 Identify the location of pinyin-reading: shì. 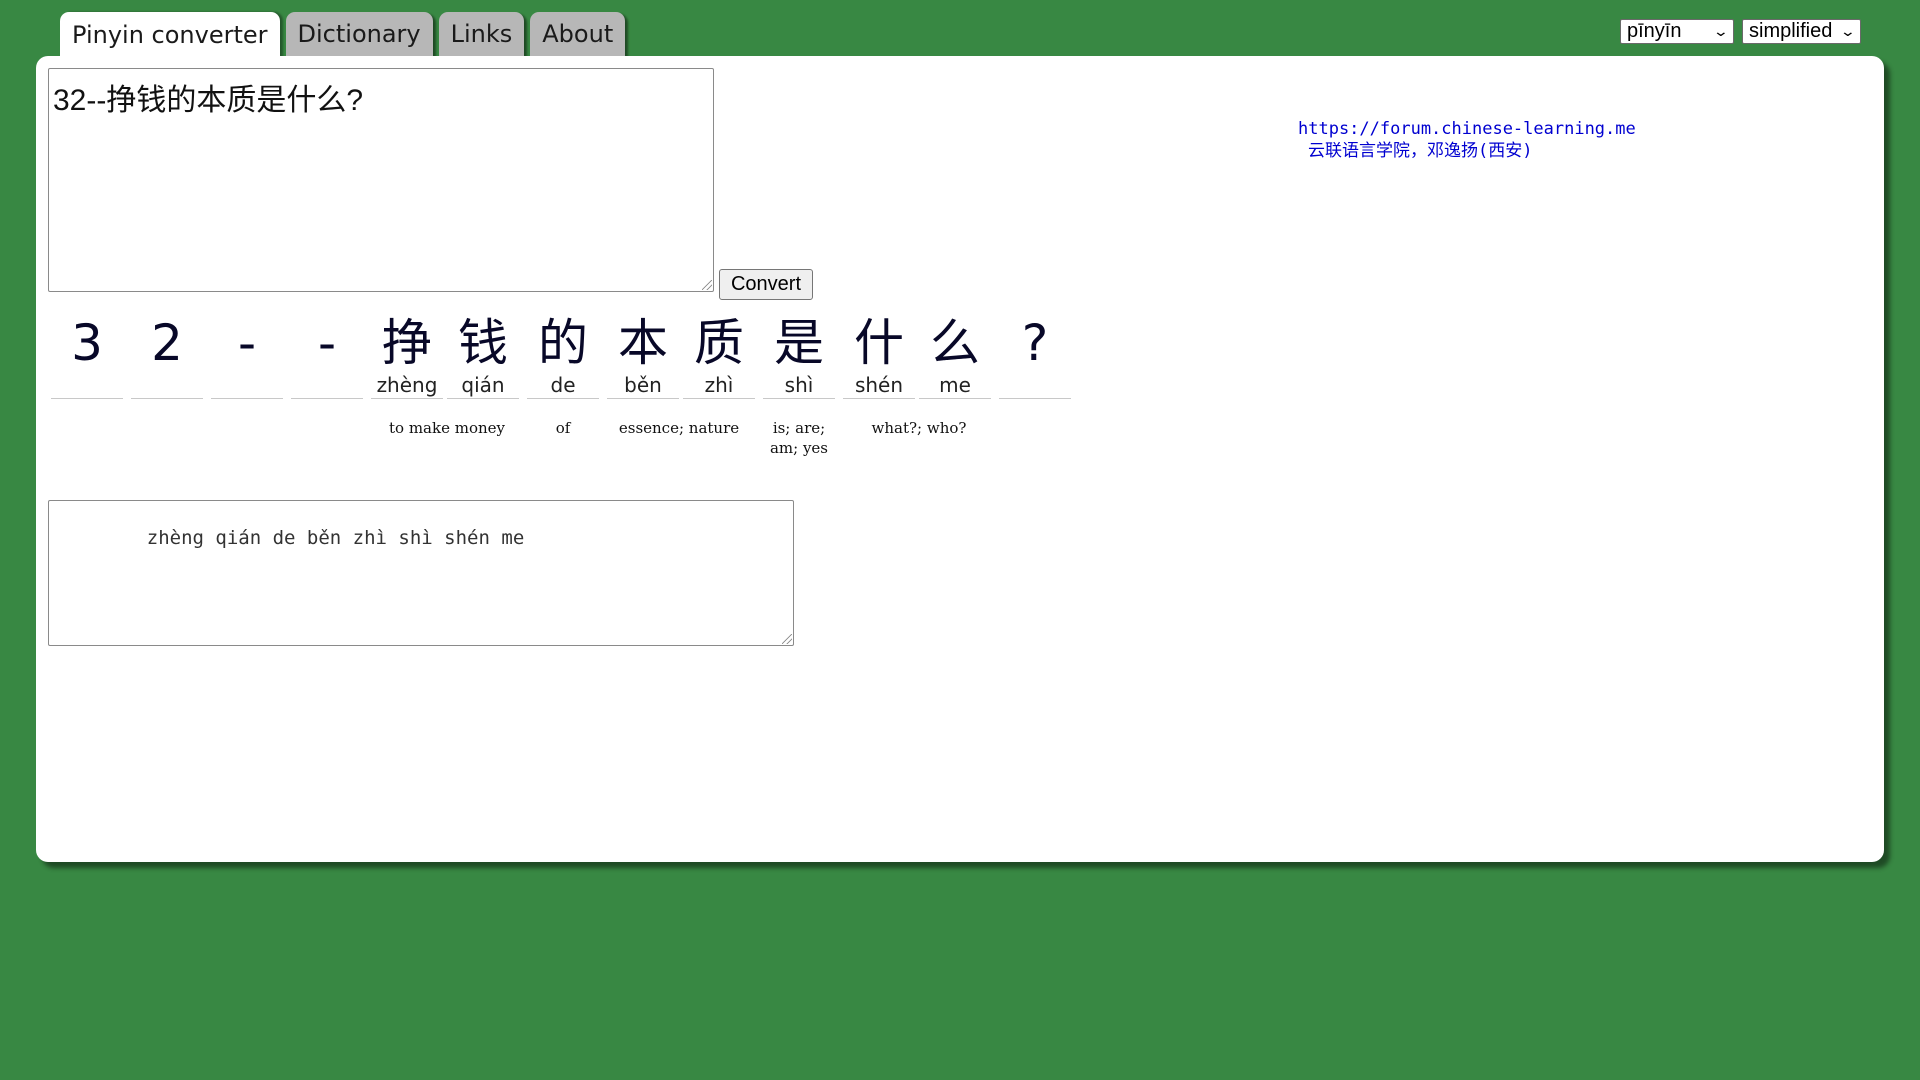
(799, 385).